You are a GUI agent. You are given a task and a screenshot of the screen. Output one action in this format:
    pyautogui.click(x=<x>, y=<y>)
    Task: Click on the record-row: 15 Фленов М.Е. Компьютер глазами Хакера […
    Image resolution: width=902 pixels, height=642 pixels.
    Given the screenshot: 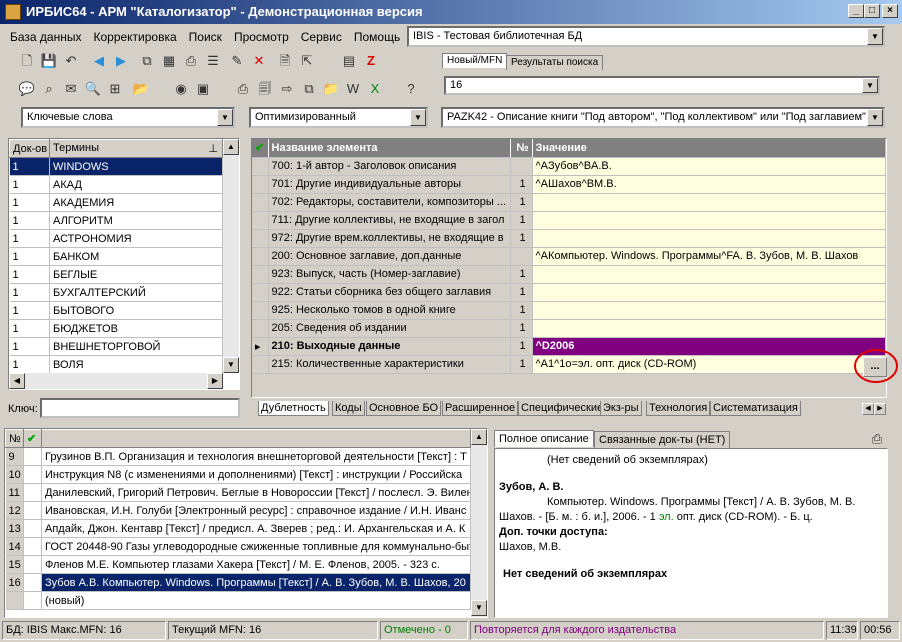 What is the action you would take?
    pyautogui.click(x=238, y=564)
    